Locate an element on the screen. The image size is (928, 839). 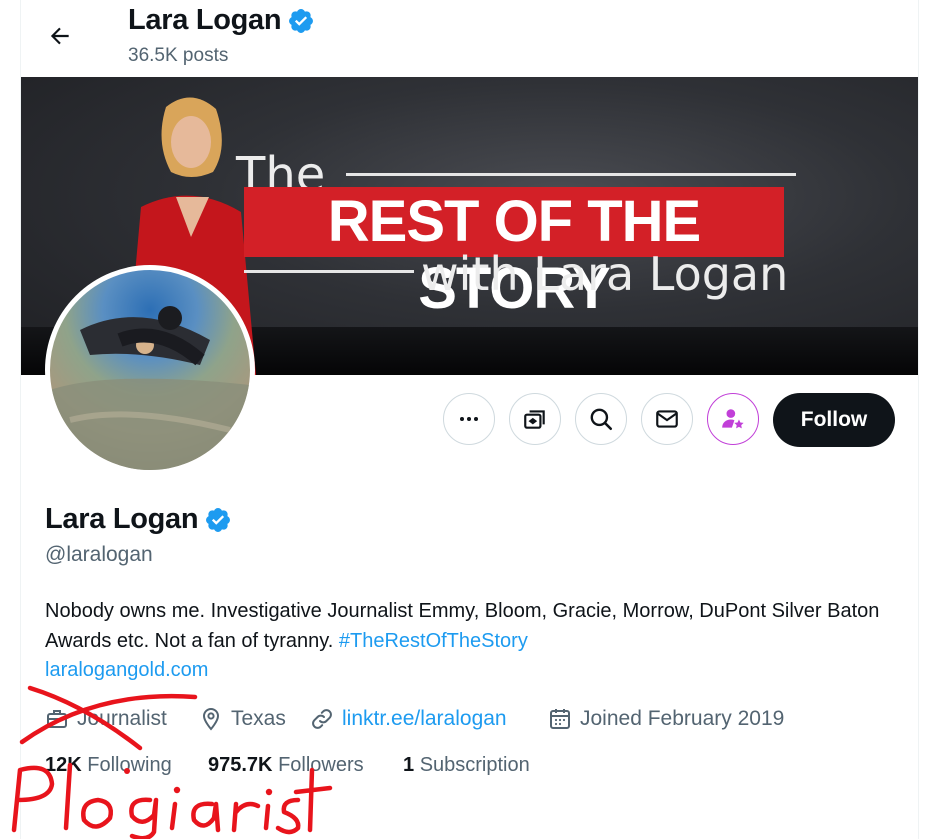
followers-count: 975.7K is located at coordinates (240, 765).